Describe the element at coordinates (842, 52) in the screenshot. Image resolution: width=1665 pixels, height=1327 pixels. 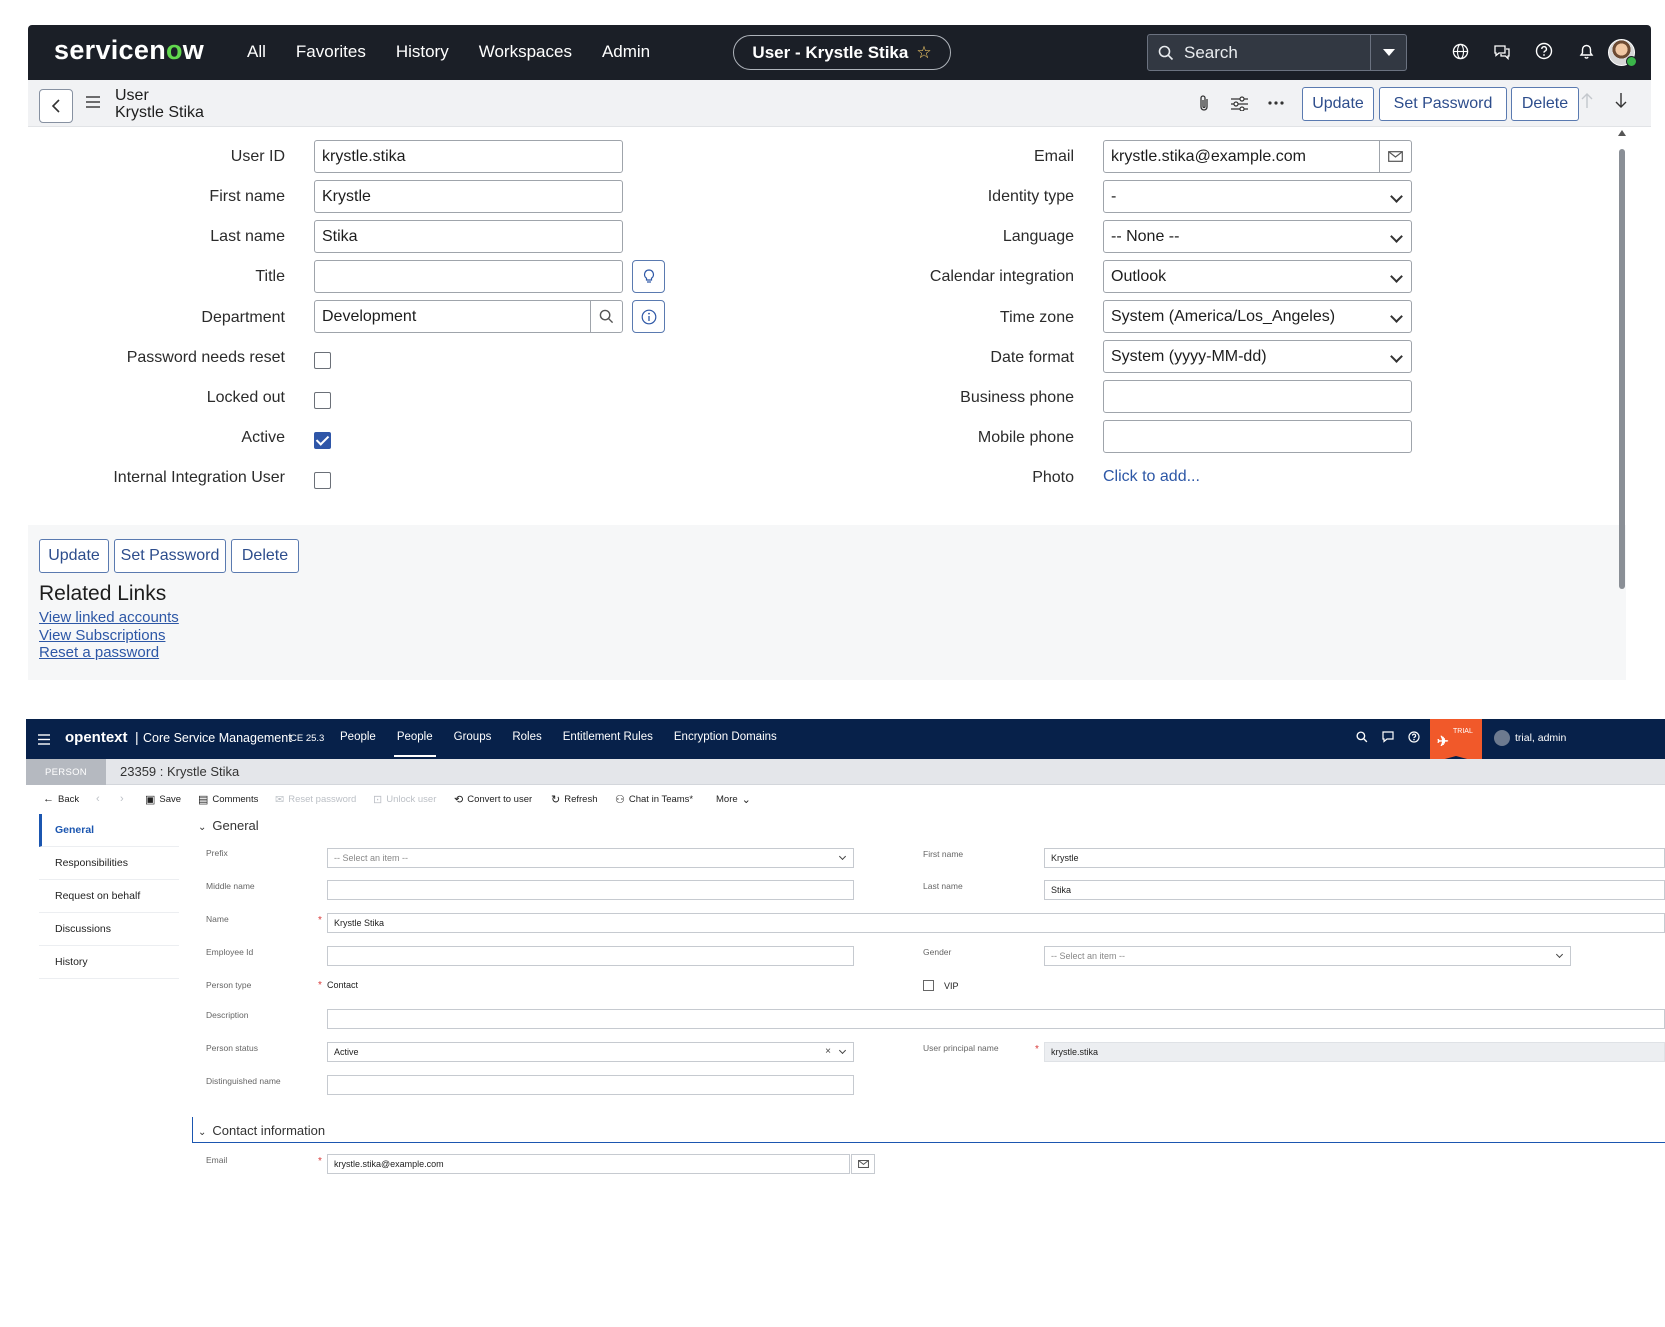
I see `context-chip: User - Krystle Stika ☆` at that location.